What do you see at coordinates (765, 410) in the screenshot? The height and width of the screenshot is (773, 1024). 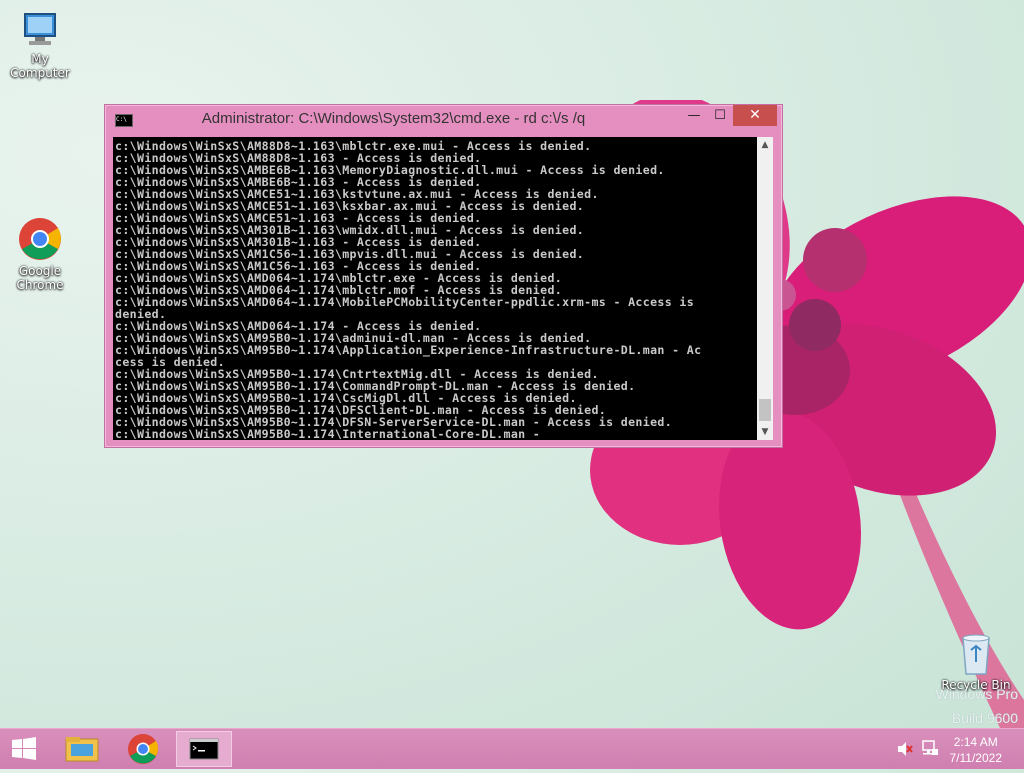 I see `scrollbar-thumb` at bounding box center [765, 410].